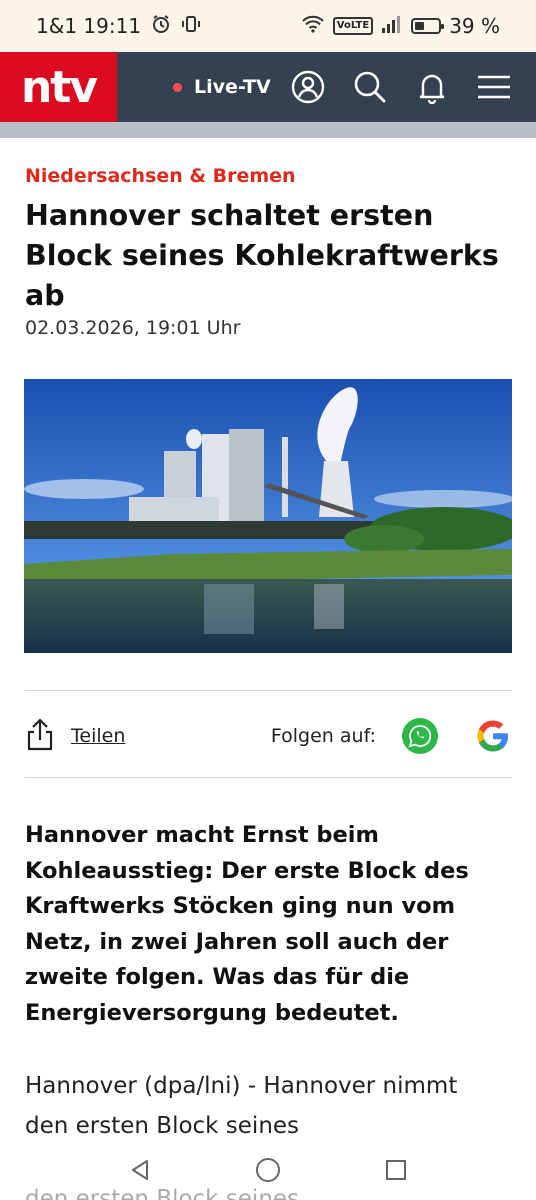 The image size is (536, 1200). I want to click on wifi-icon, so click(313, 26).